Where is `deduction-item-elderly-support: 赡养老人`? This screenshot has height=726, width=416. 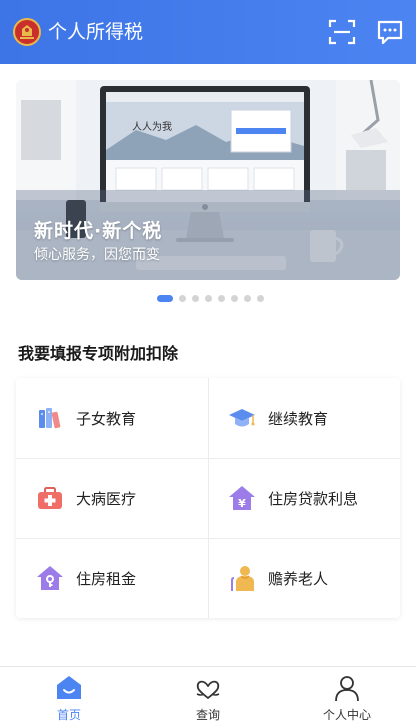
deduction-item-elderly-support: 赡养老人 is located at coordinates (304, 578).